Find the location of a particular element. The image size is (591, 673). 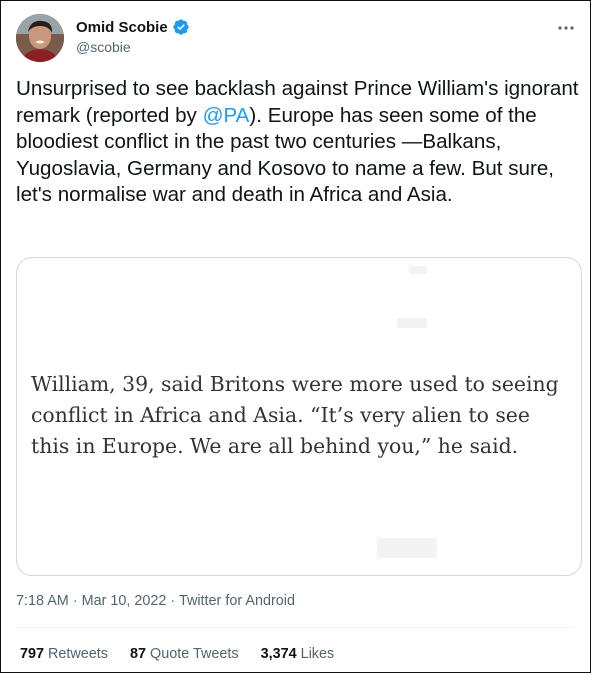

user-avatar-icon is located at coordinates (40, 38).